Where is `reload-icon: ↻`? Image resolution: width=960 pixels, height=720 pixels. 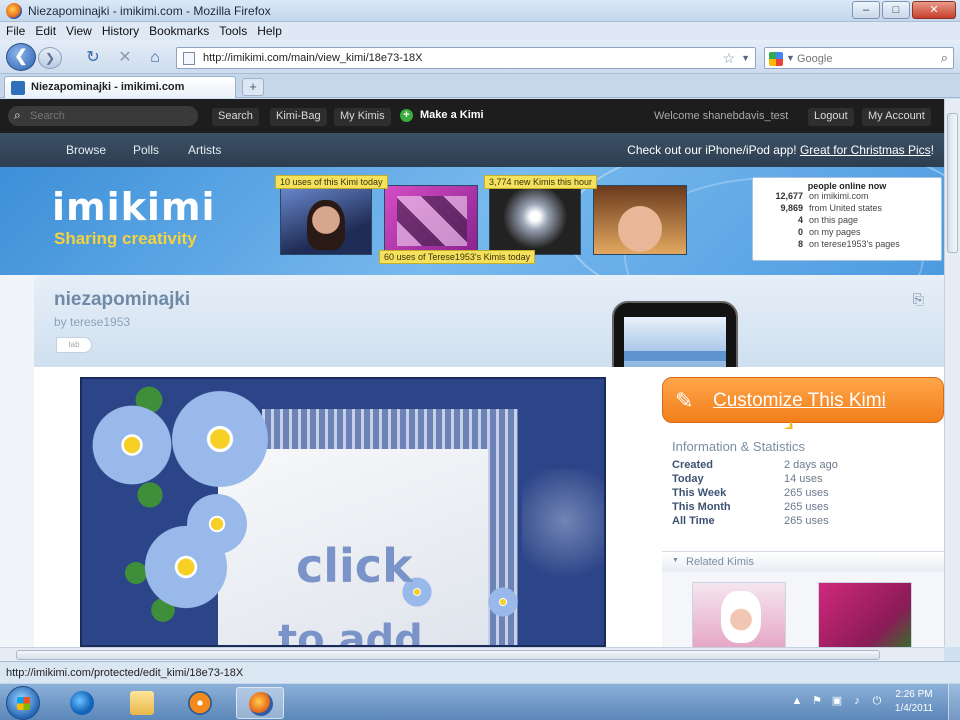
reload-icon: ↻ is located at coordinates (93, 58).